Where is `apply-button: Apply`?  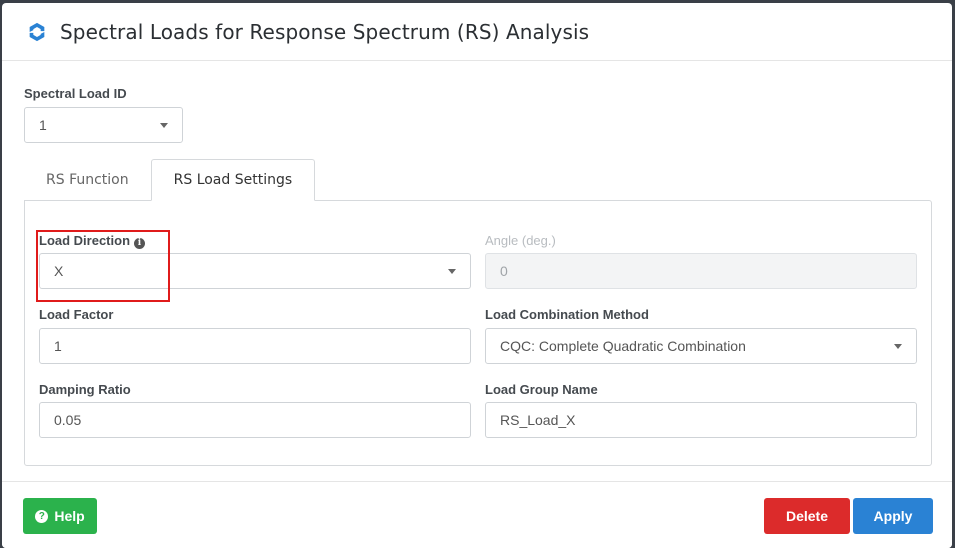 apply-button: Apply is located at coordinates (893, 516).